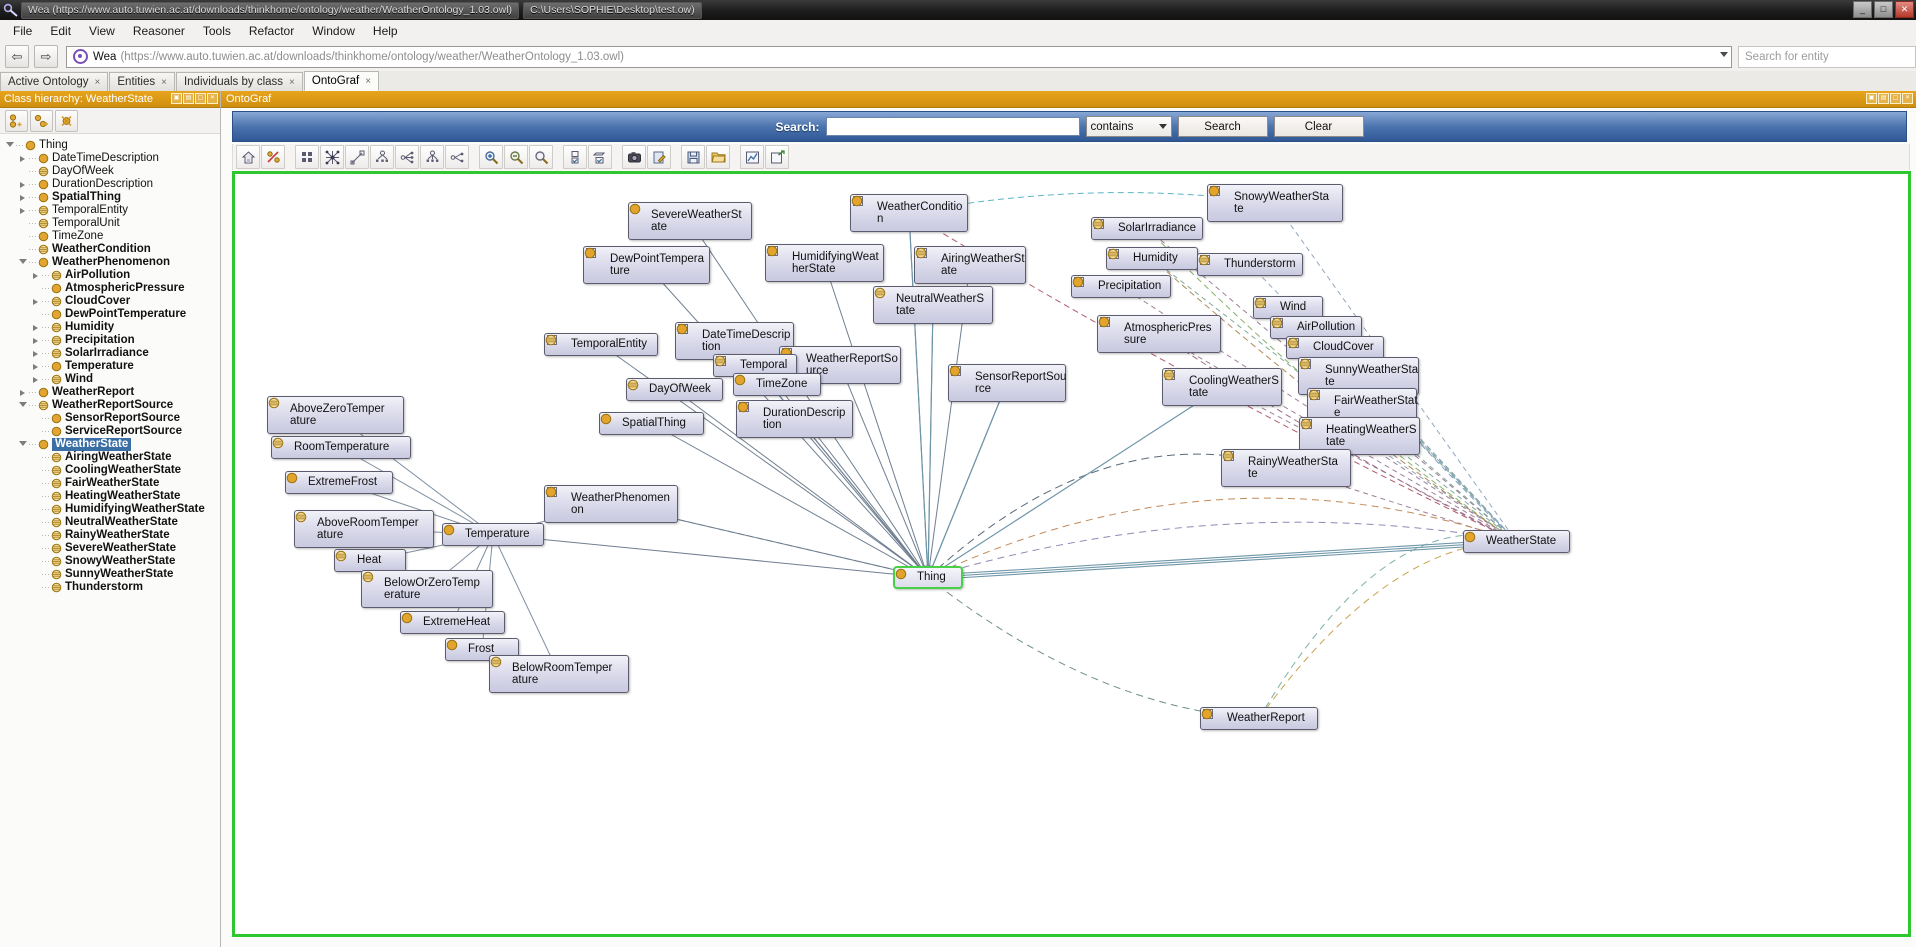 The image size is (1916, 947). I want to click on ontograf-maximize-icon: ▢, so click(1895, 98).